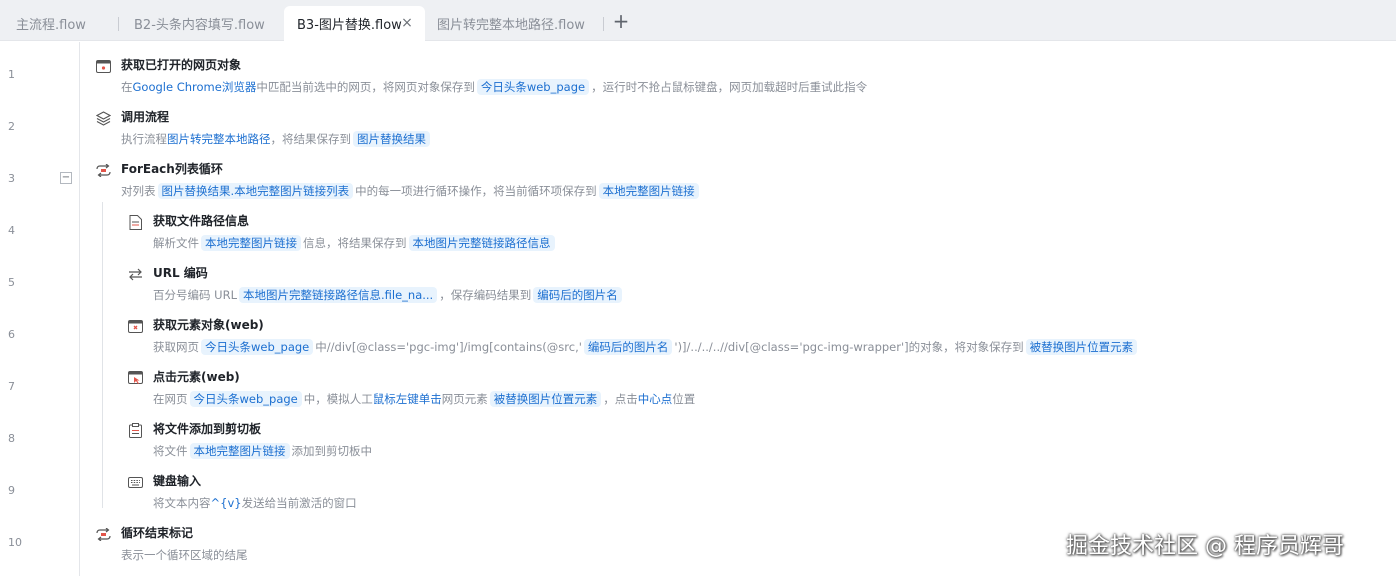 Image resolution: width=1396 pixels, height=576 pixels. I want to click on desc-text: 百分号编码 URL, so click(195, 295).